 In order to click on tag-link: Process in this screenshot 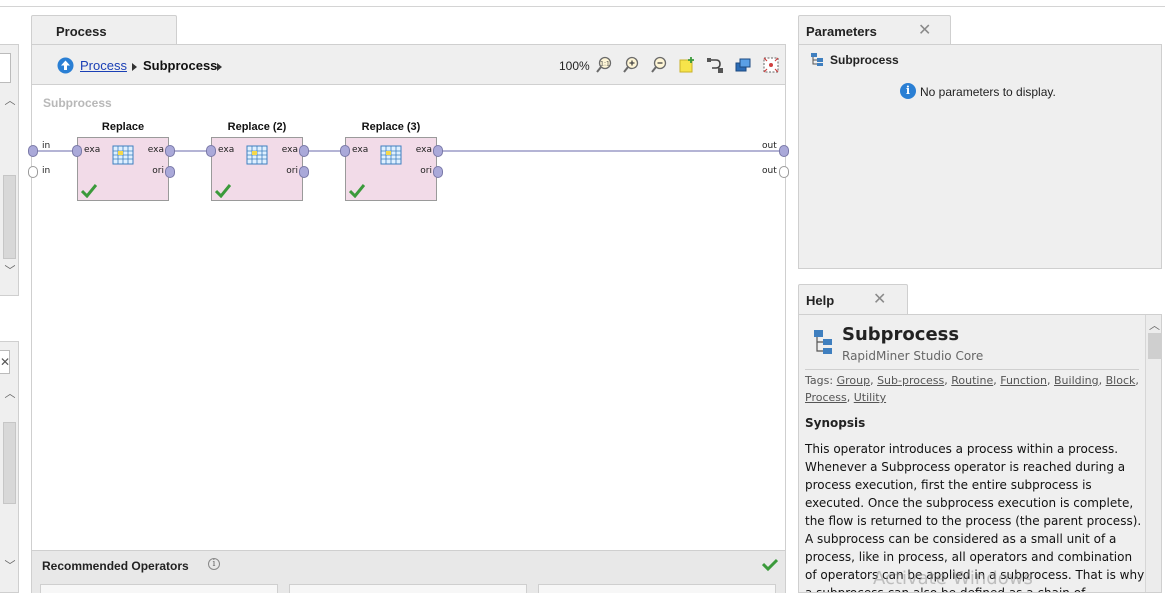, I will do `click(826, 397)`.